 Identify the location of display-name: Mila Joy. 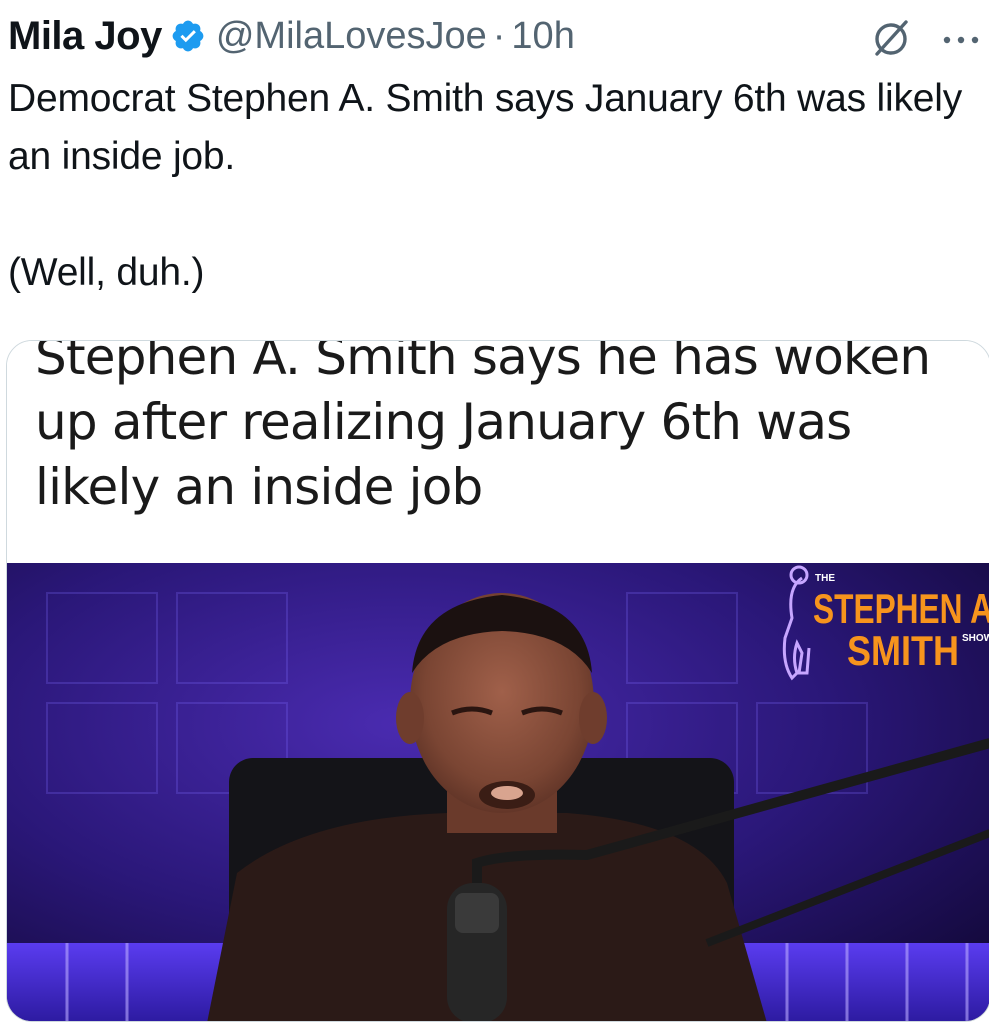
(85, 36).